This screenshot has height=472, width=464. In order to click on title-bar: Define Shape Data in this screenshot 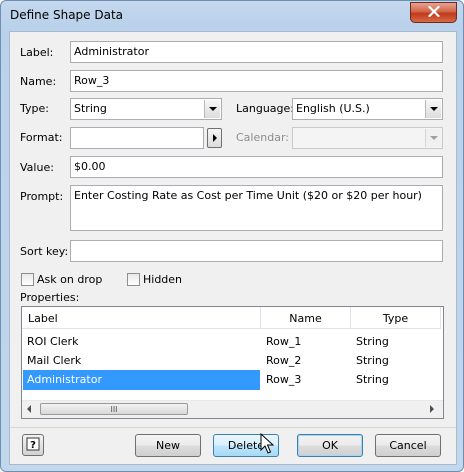, I will do `click(232, 15)`.